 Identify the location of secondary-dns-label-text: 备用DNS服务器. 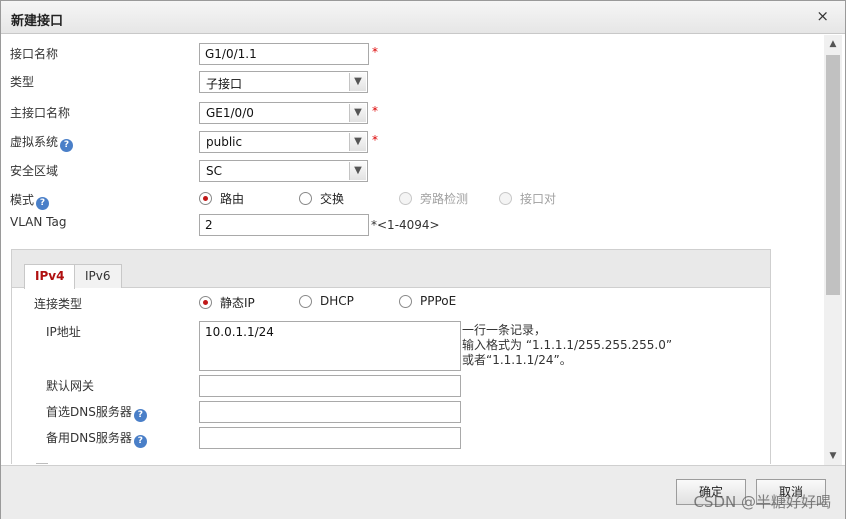
(89, 438).